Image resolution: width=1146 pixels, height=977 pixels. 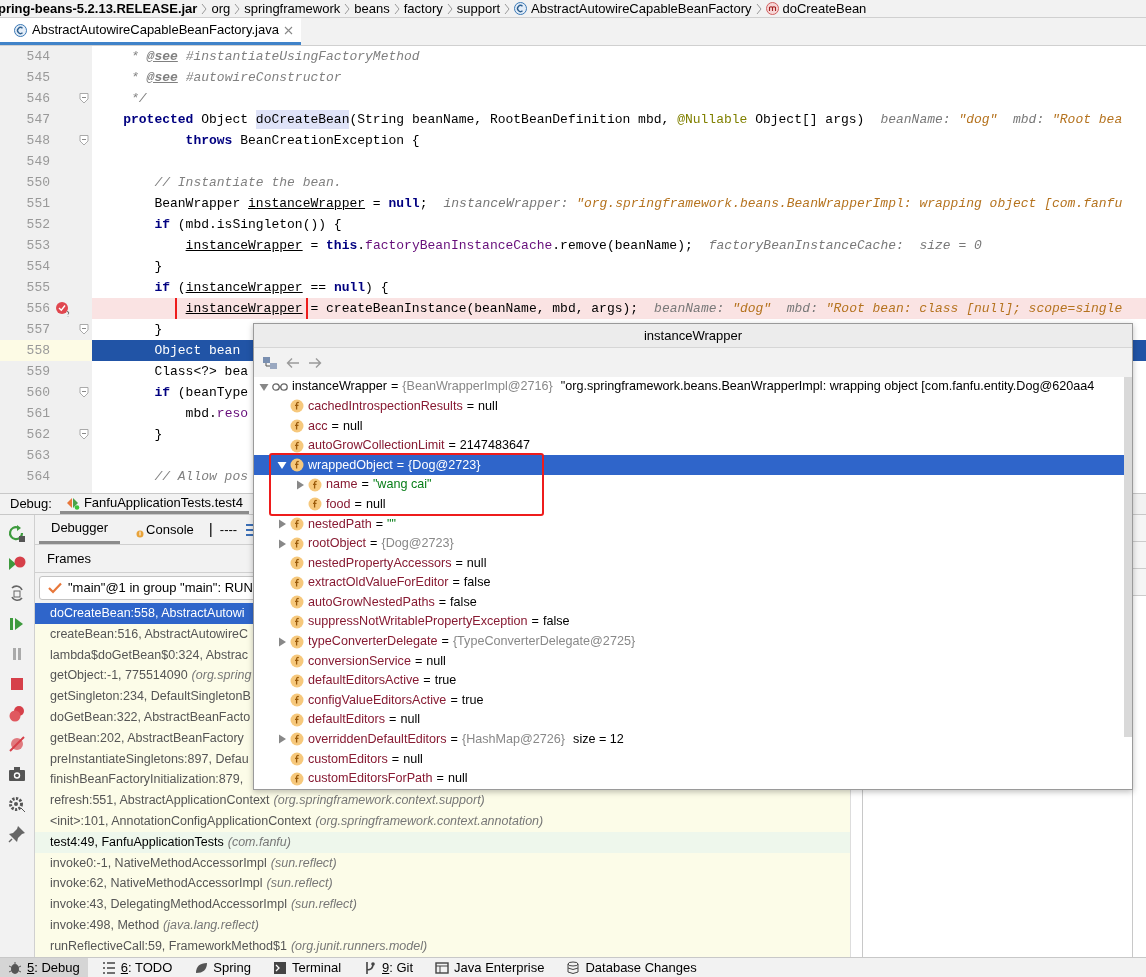 What do you see at coordinates (17, 804) in the screenshot?
I see `settings-icon` at bounding box center [17, 804].